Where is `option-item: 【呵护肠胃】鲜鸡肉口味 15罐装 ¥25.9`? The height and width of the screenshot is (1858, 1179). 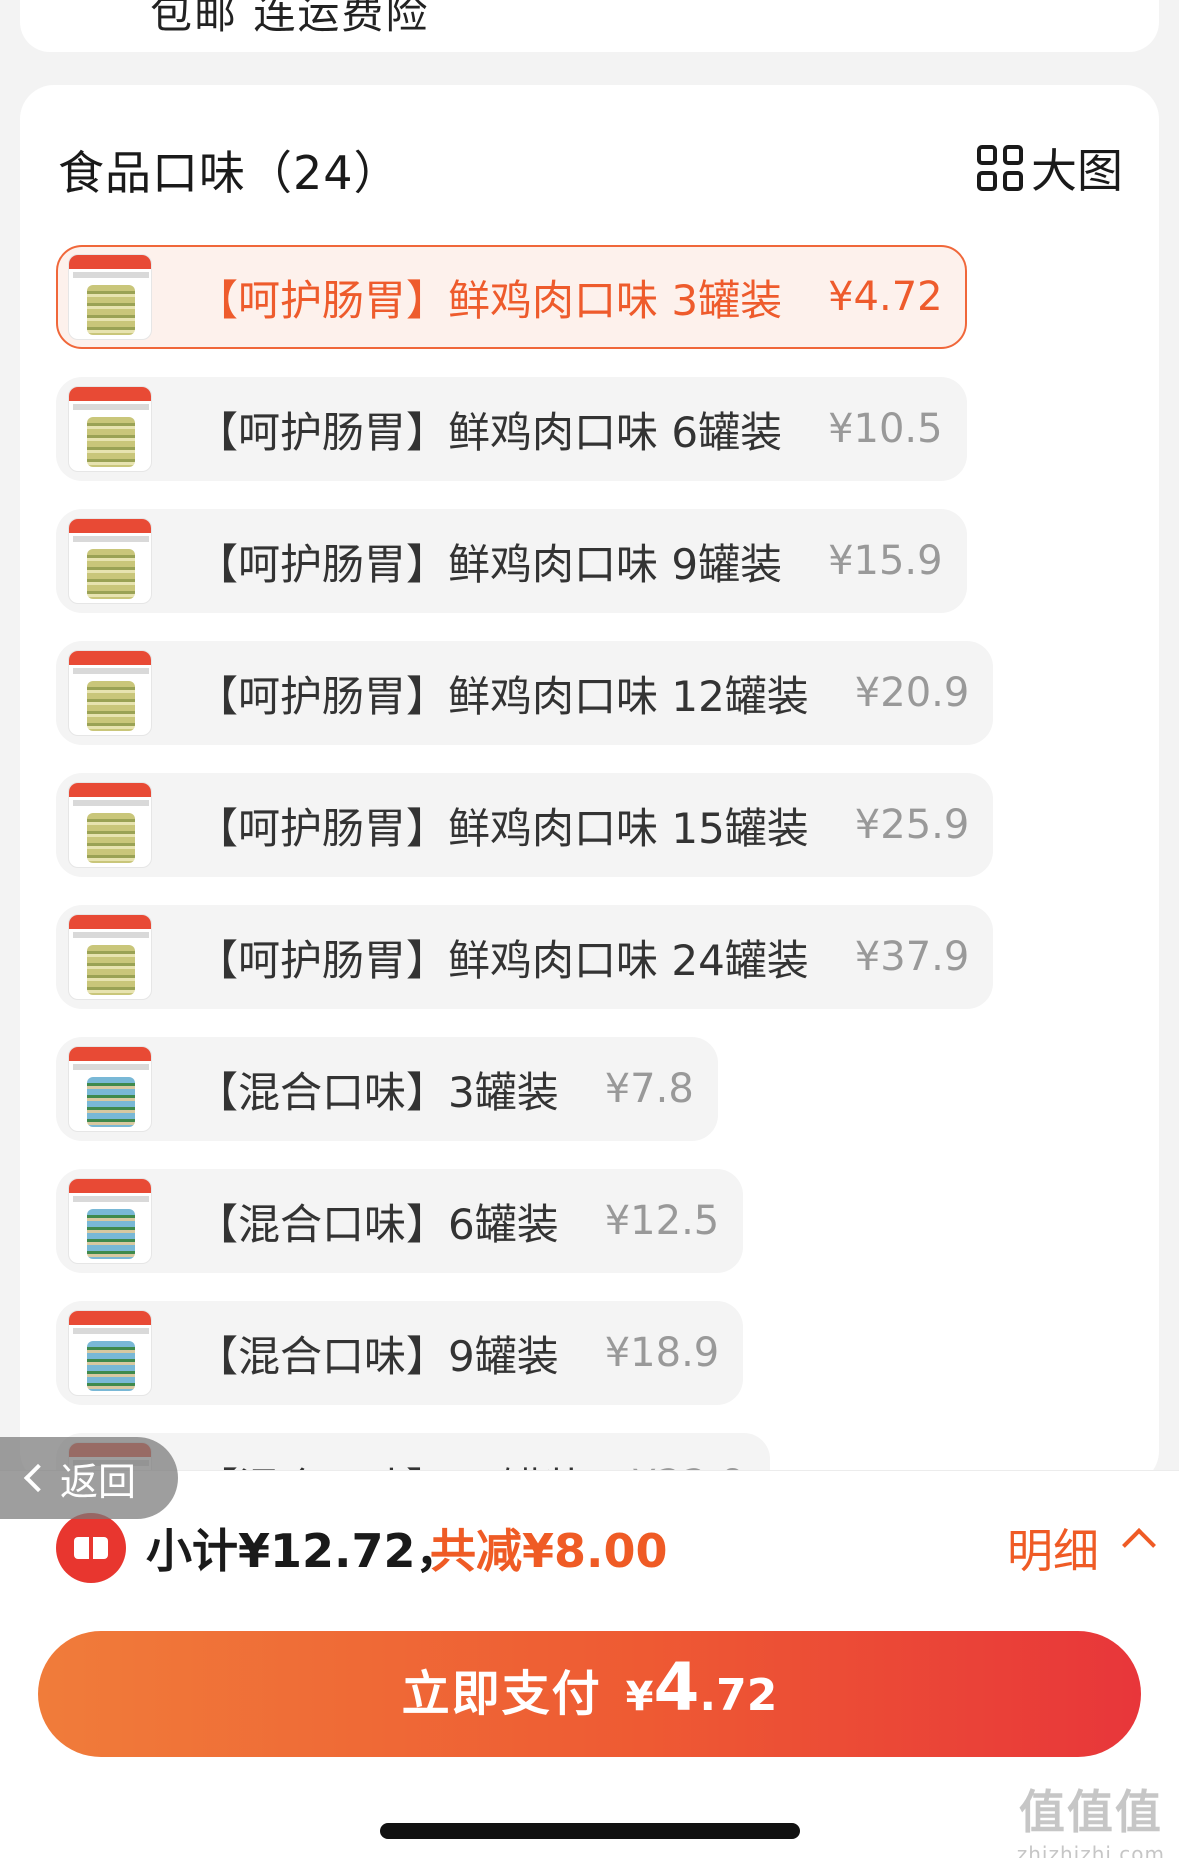
option-item: 【呵护肠胃】鲜鸡肉口味 15罐装 ¥25.9 is located at coordinates (525, 825).